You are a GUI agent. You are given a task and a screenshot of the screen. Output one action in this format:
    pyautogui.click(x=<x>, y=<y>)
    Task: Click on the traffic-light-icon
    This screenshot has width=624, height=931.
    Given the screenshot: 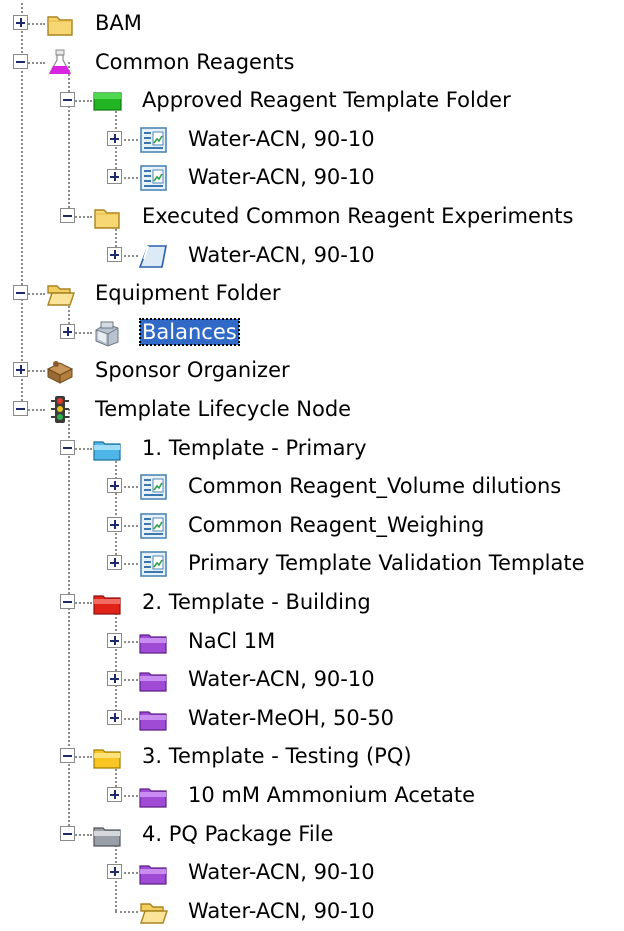 What is the action you would take?
    pyautogui.click(x=60, y=410)
    